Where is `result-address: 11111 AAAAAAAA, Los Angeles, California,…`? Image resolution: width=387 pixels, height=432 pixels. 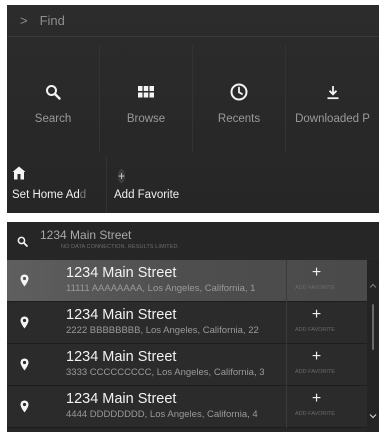 result-address: 11111 AAAAAAAA, Los Angeles, California,… is located at coordinates (161, 288).